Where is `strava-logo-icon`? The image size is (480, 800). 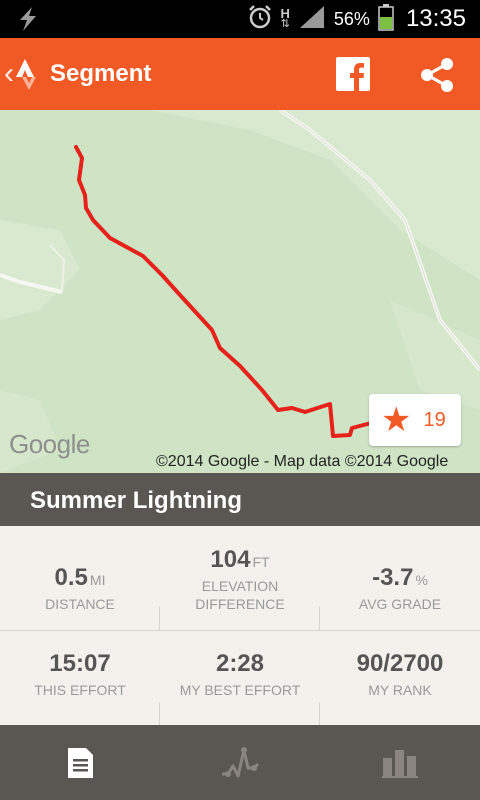
strava-logo-icon is located at coordinates (28, 74).